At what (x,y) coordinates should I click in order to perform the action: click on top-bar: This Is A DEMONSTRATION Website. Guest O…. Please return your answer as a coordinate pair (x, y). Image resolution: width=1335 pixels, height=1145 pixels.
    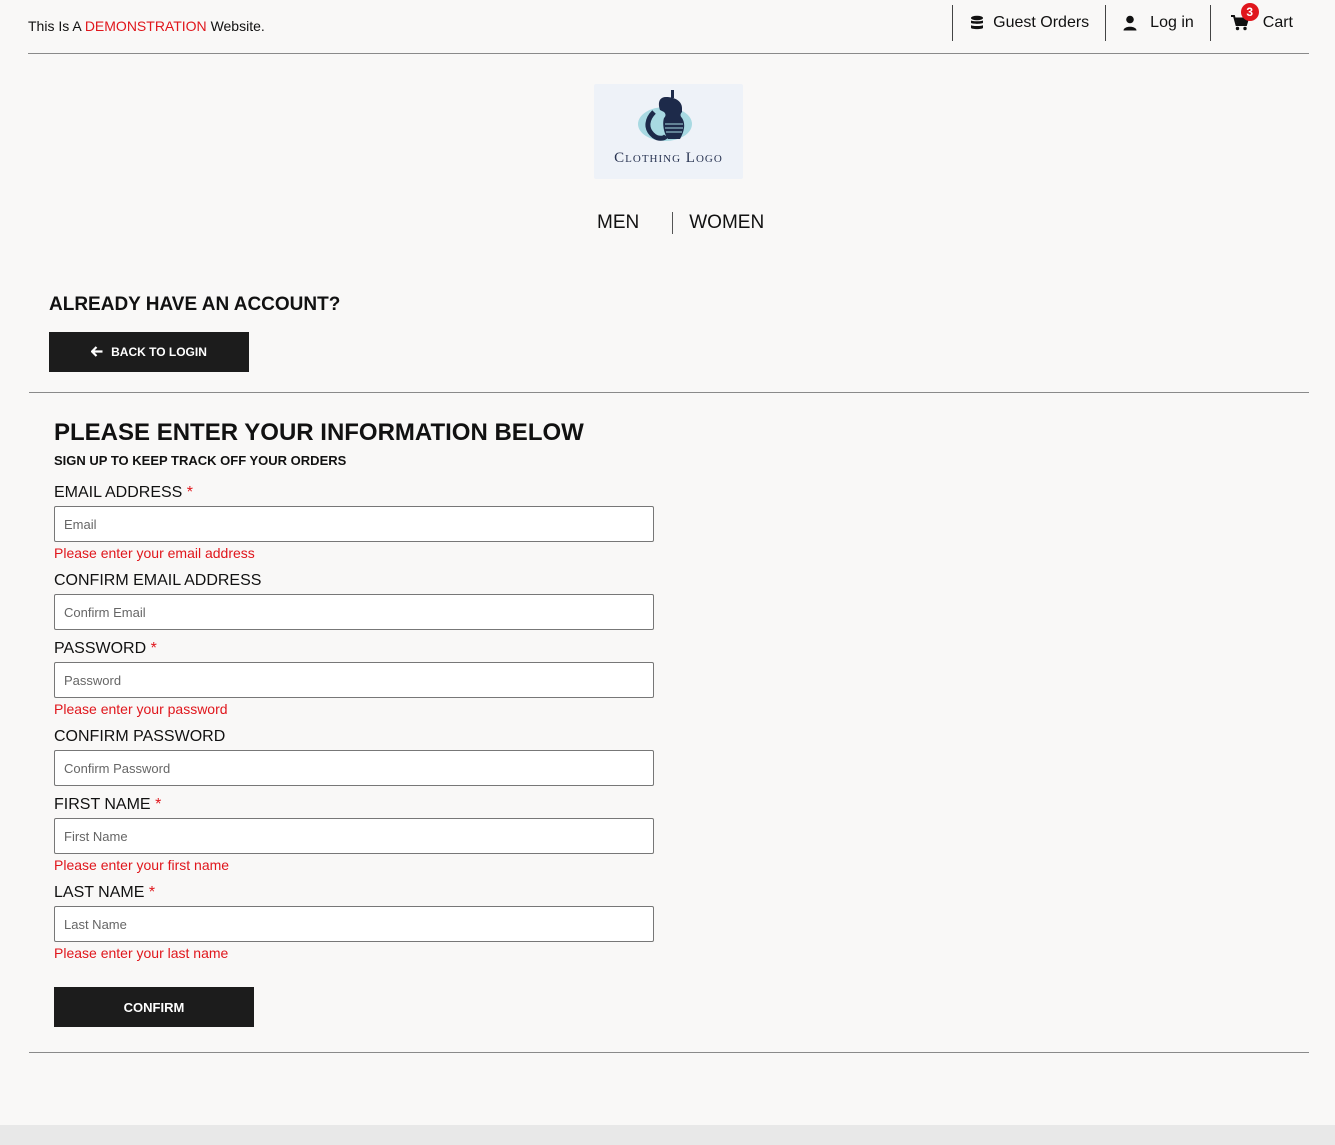
    Looking at the image, I should click on (668, 27).